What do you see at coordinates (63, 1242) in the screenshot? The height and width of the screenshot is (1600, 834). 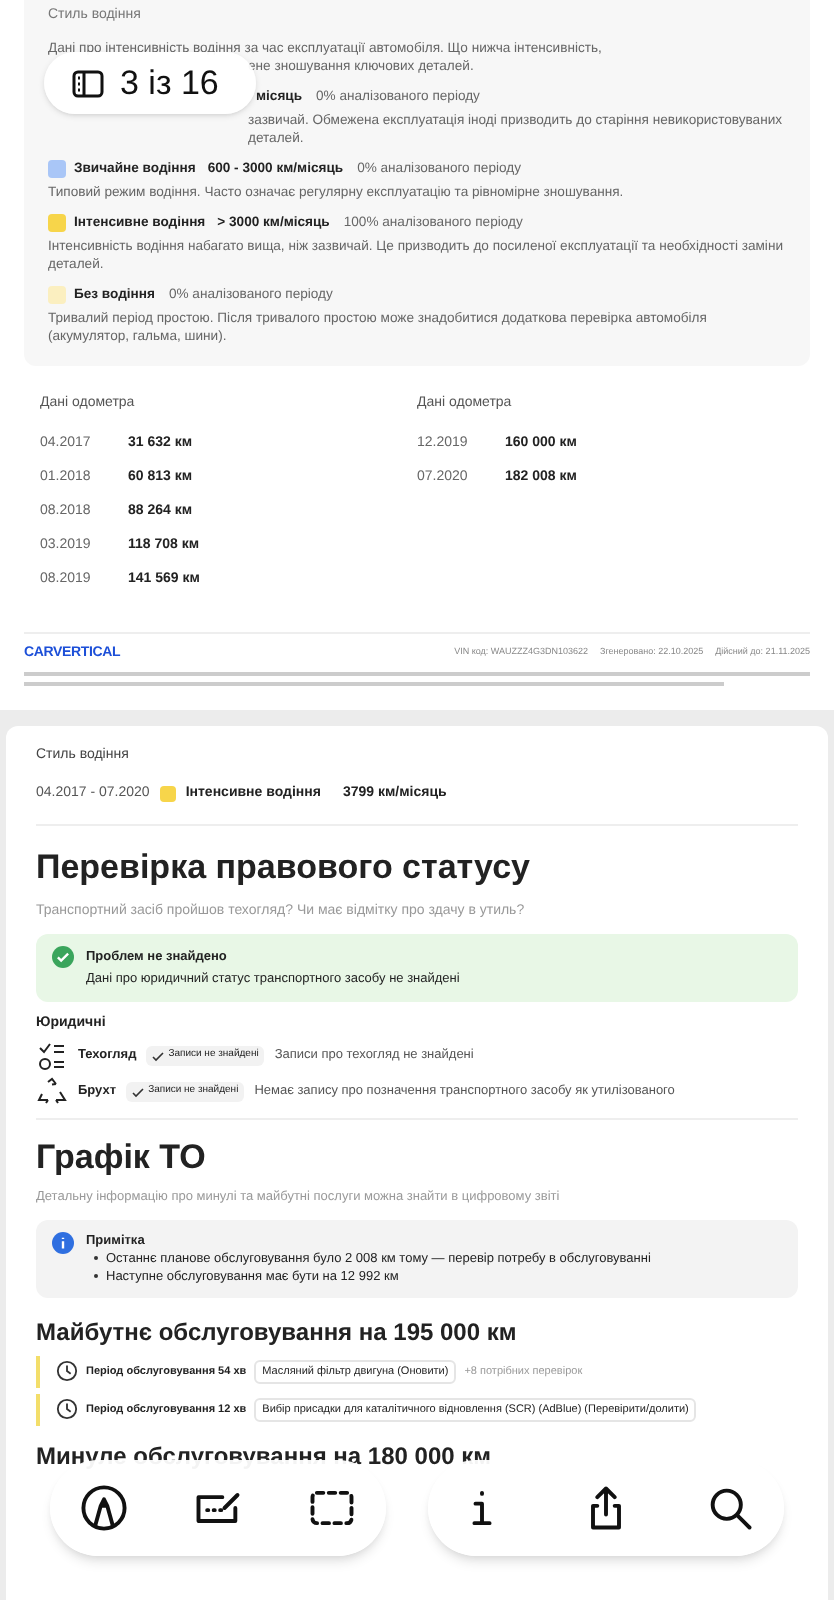 I see `info-icon` at bounding box center [63, 1242].